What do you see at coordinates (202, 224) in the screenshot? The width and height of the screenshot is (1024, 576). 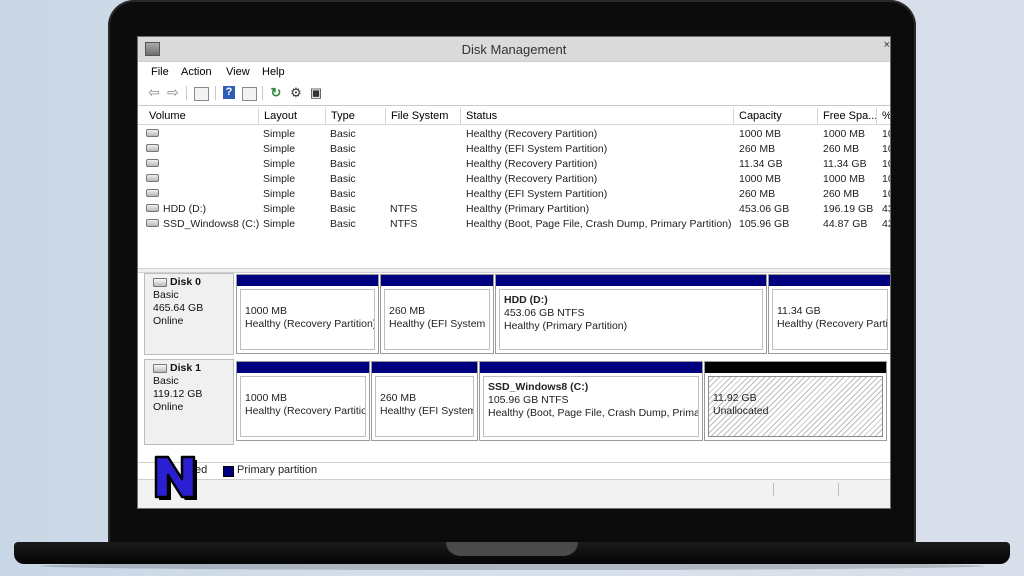 I see `cell-volume: SSD_Windows8 (C:)` at bounding box center [202, 224].